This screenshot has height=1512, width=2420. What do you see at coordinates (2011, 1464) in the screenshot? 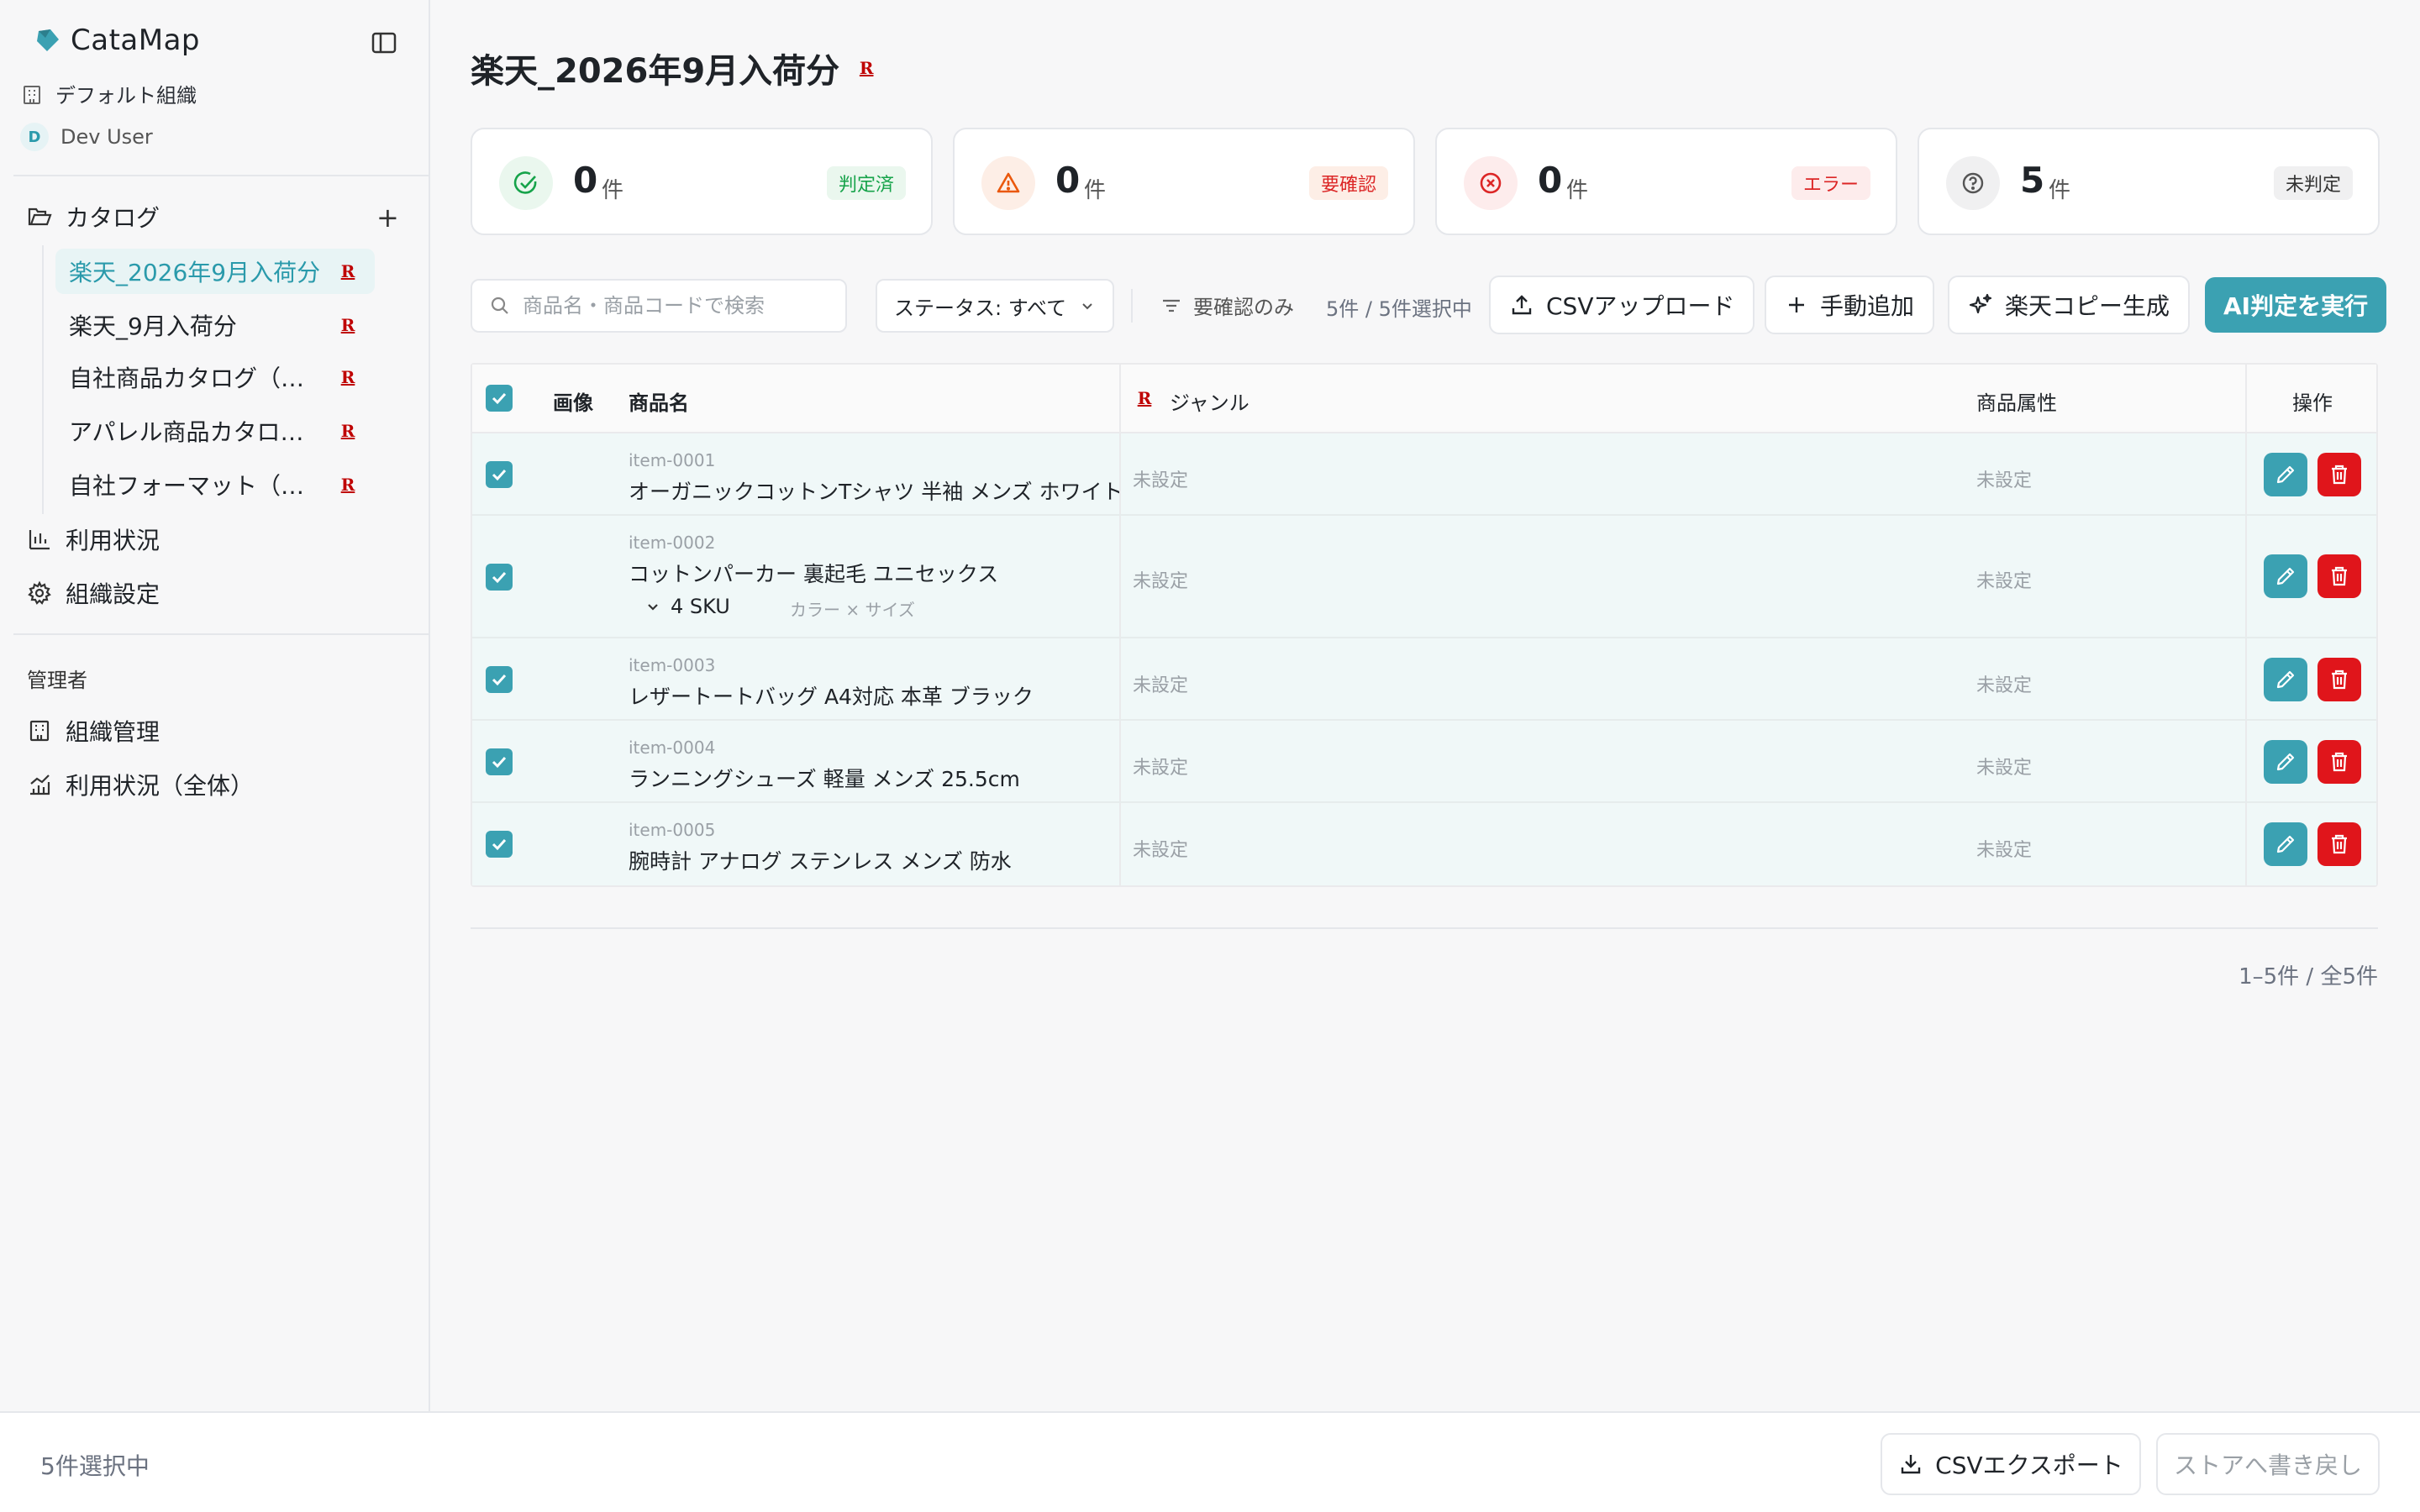
I see `csv-export-button: CSVエクスポート` at bounding box center [2011, 1464].